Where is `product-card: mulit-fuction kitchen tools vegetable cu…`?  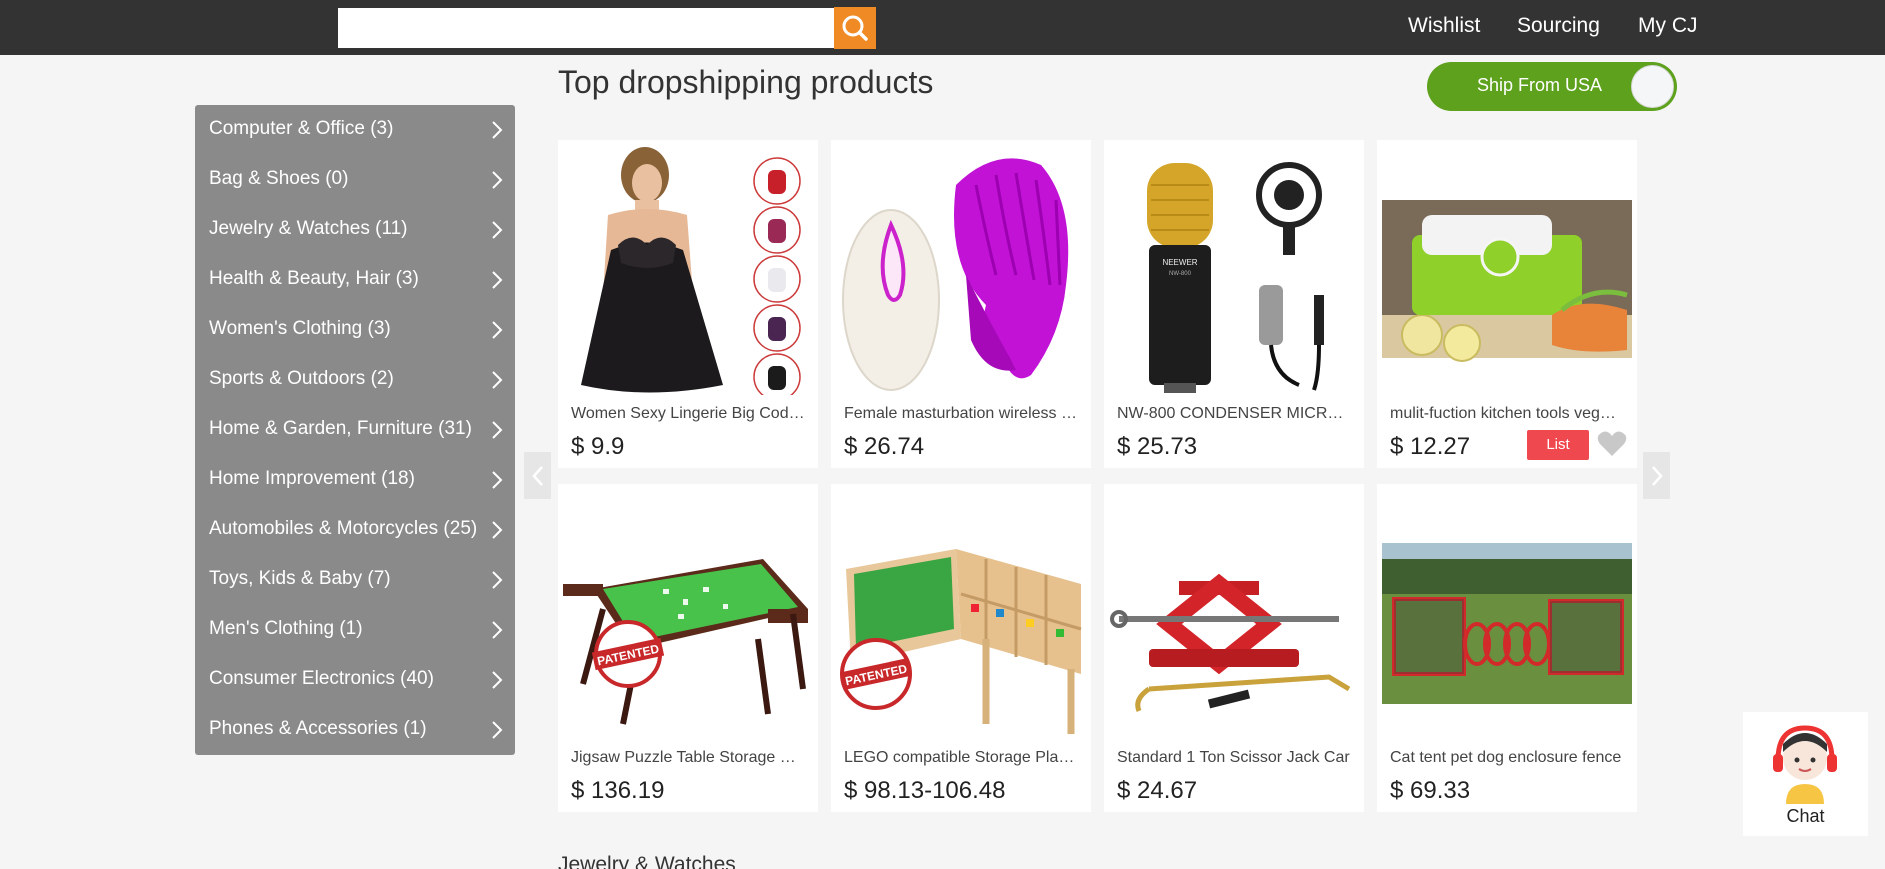 product-card: mulit-fuction kitchen tools vegetable cu… is located at coordinates (1507, 304).